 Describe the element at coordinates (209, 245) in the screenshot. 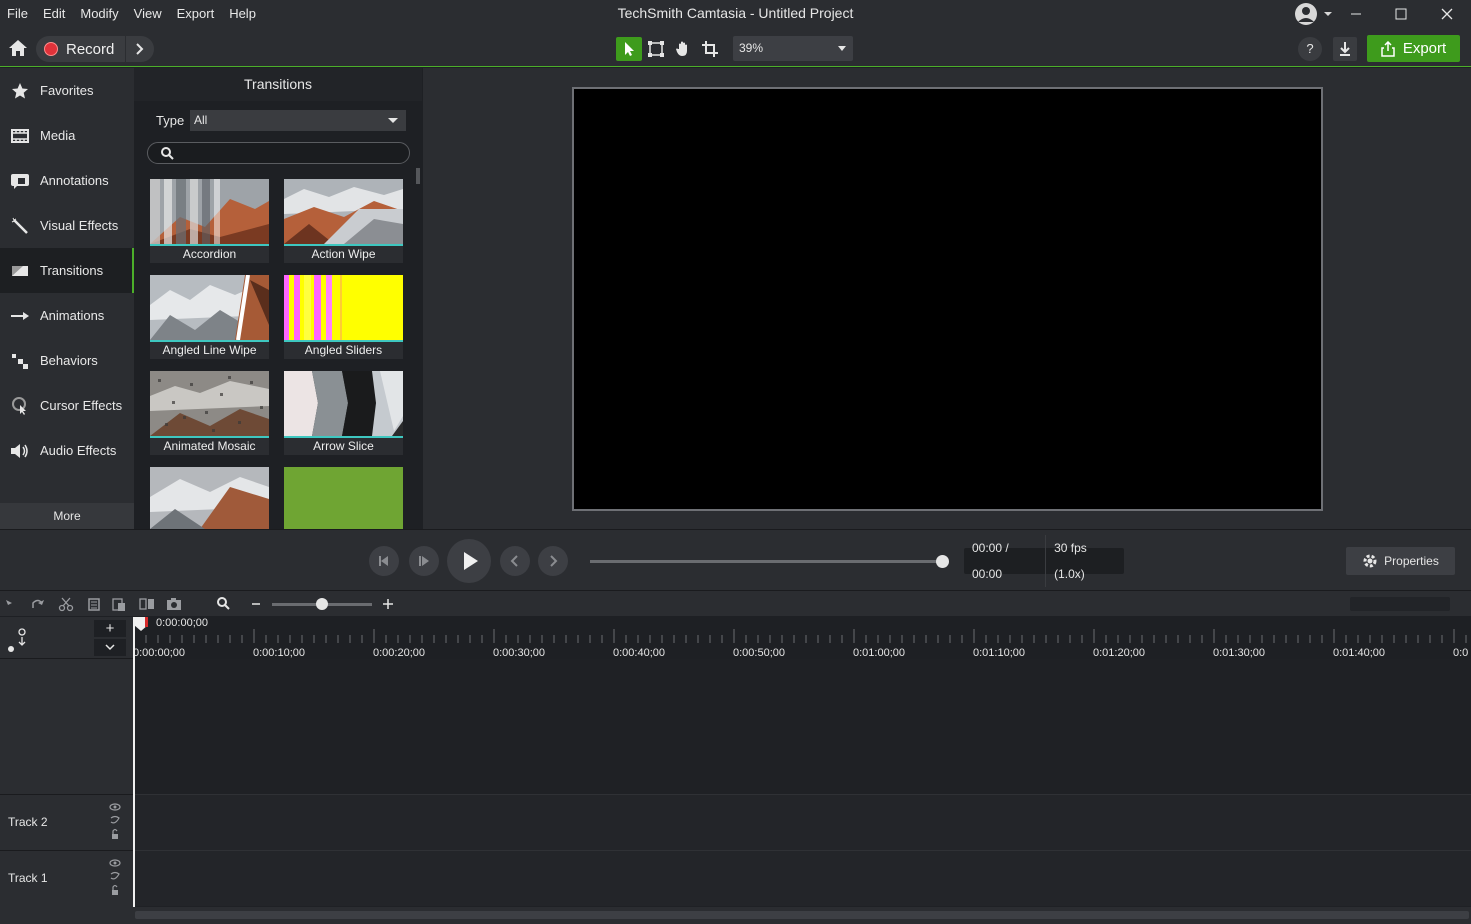

I see `thumb-accent-bar` at that location.